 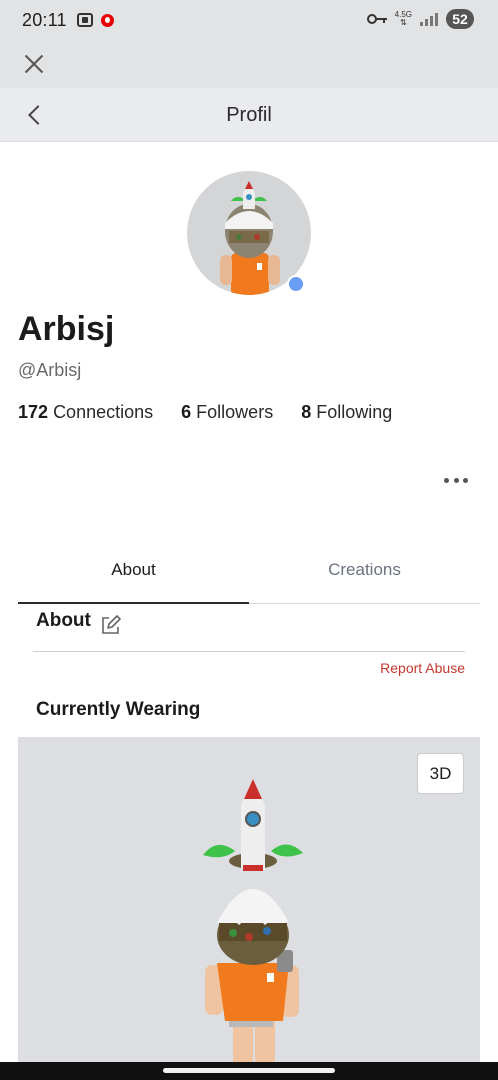 I want to click on more-options-icon, so click(x=456, y=480).